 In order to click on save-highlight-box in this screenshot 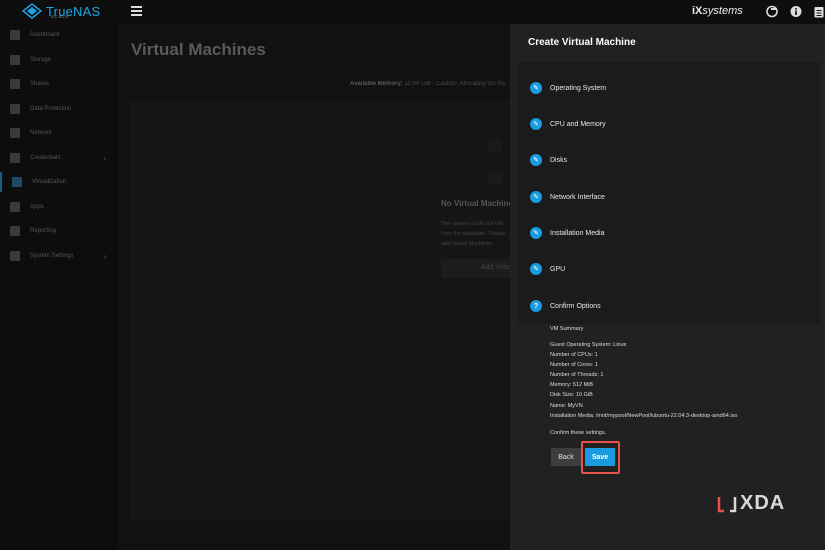, I will do `click(600, 457)`.